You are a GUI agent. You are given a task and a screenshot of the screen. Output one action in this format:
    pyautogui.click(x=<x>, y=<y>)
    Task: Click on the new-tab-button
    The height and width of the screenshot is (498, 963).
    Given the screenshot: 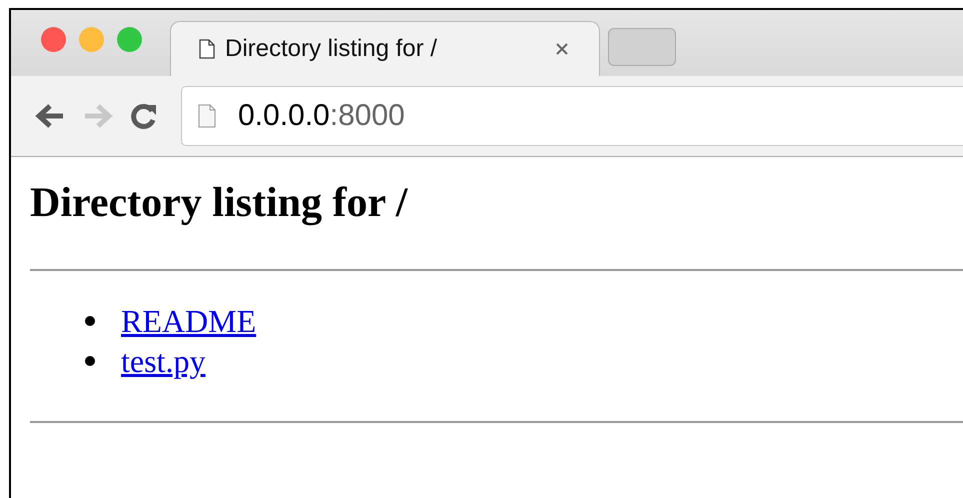 What is the action you would take?
    pyautogui.click(x=642, y=47)
    